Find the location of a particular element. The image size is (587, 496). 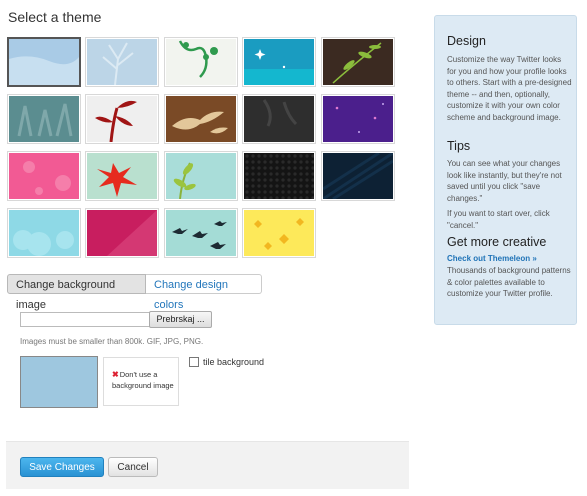

tile-background-label: tile background is located at coordinates (234, 362).